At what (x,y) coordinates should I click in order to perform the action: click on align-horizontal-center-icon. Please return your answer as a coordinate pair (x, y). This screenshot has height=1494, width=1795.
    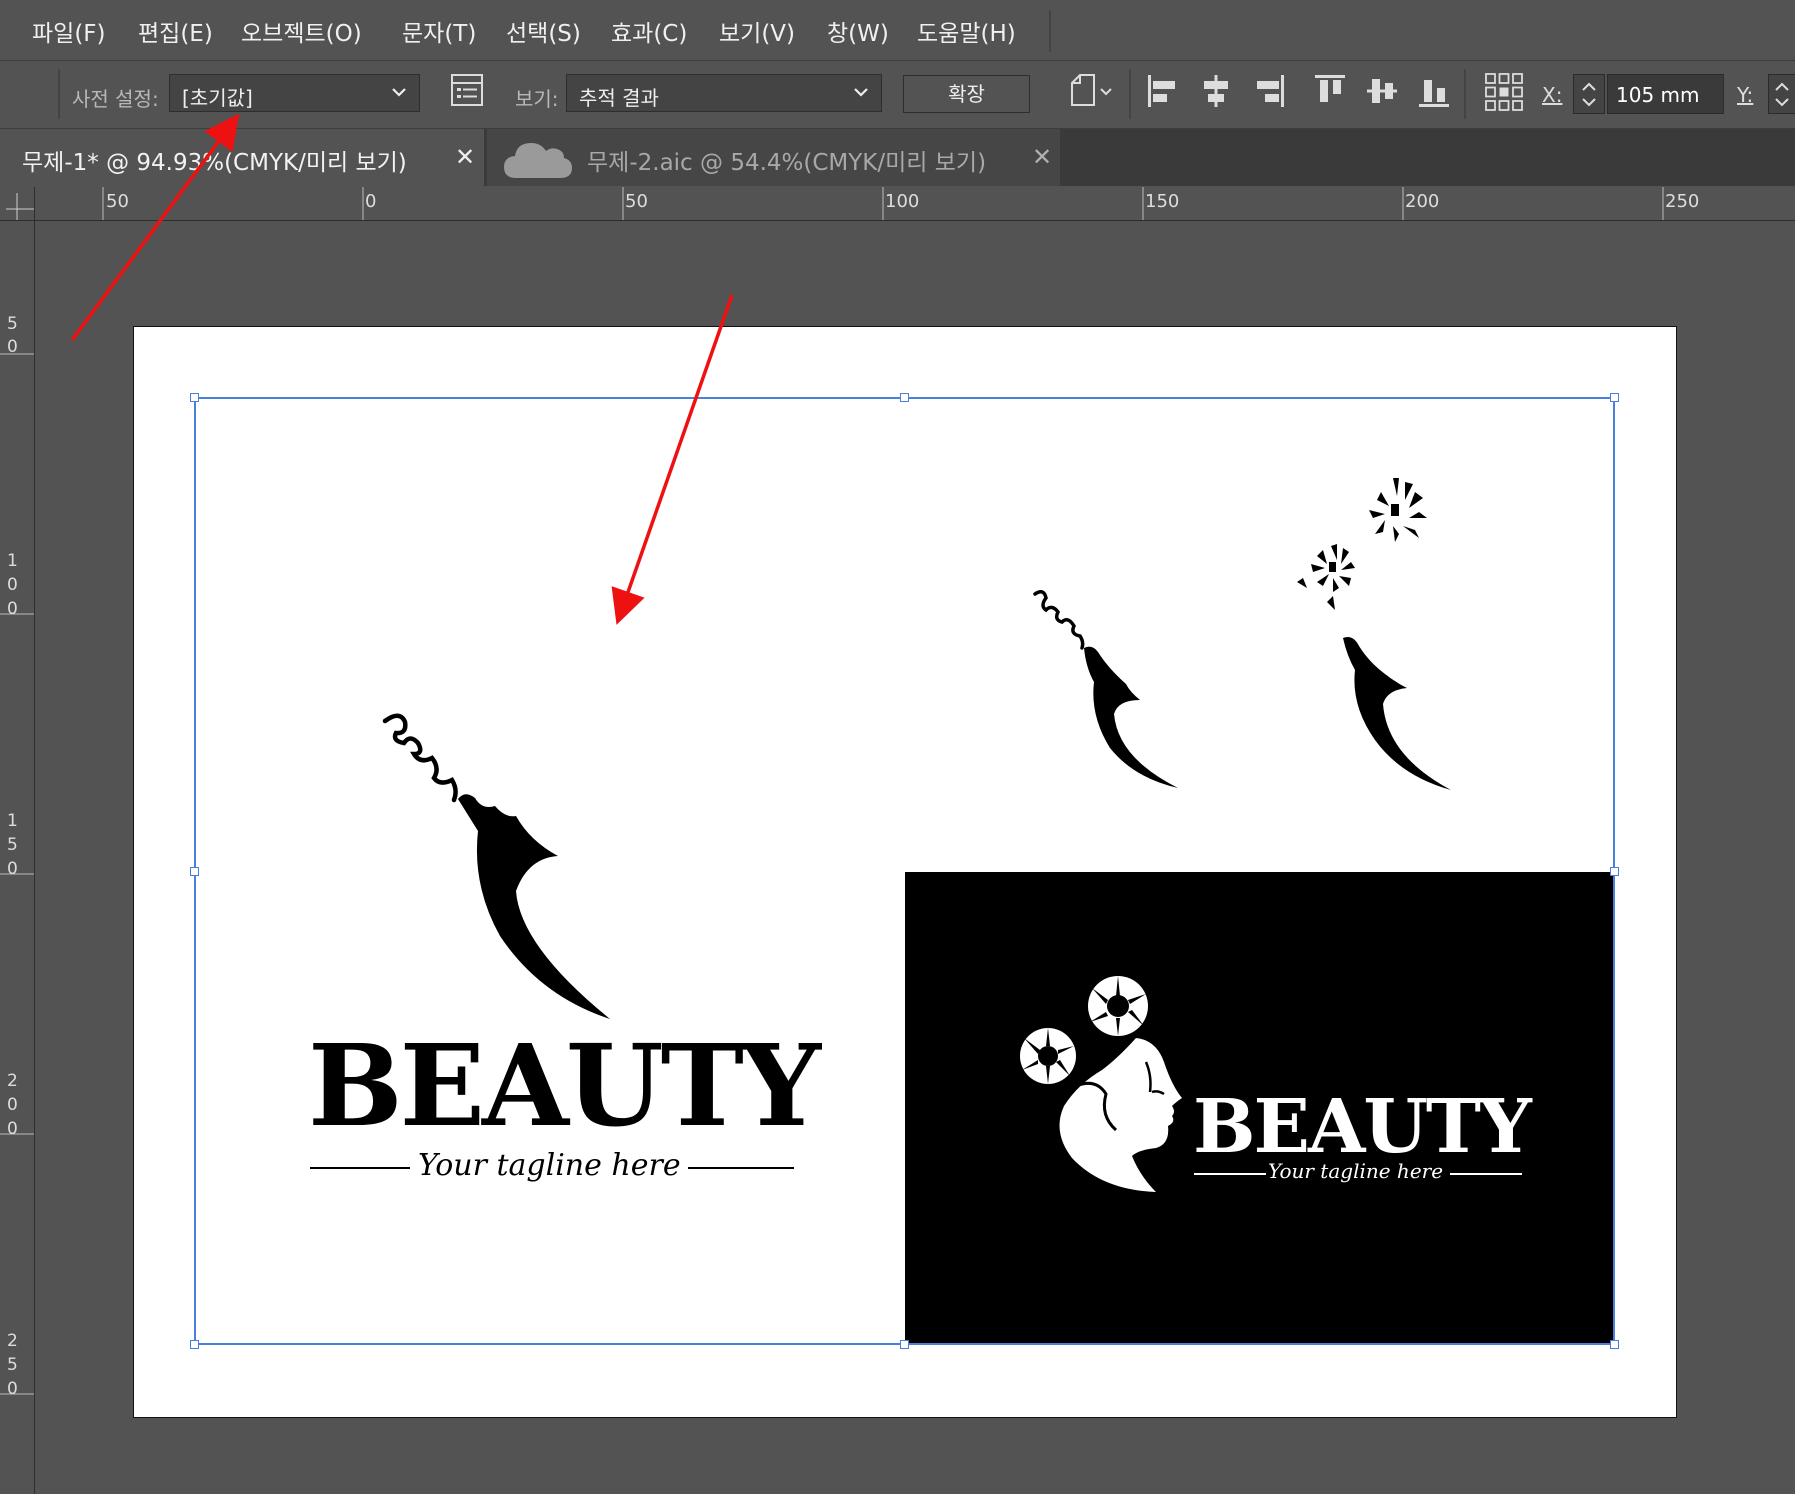
    Looking at the image, I should click on (1216, 91).